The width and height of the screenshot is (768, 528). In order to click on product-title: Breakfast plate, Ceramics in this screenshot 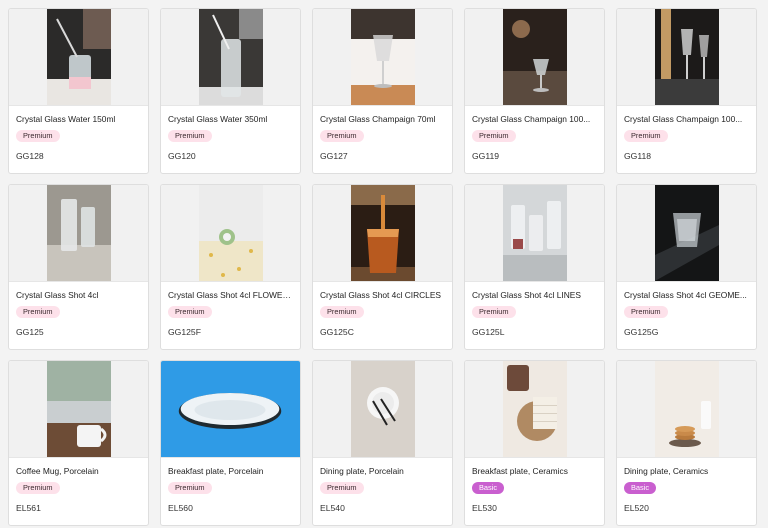, I will do `click(520, 471)`.